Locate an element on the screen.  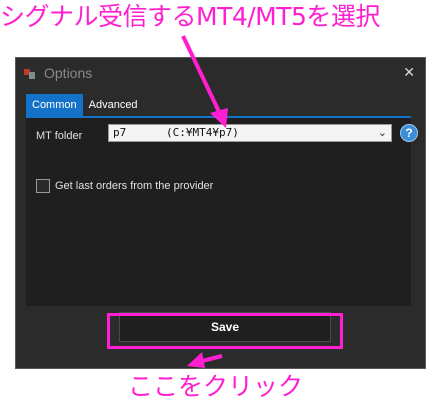
arrow-to-select is located at coordinates (204, 81).